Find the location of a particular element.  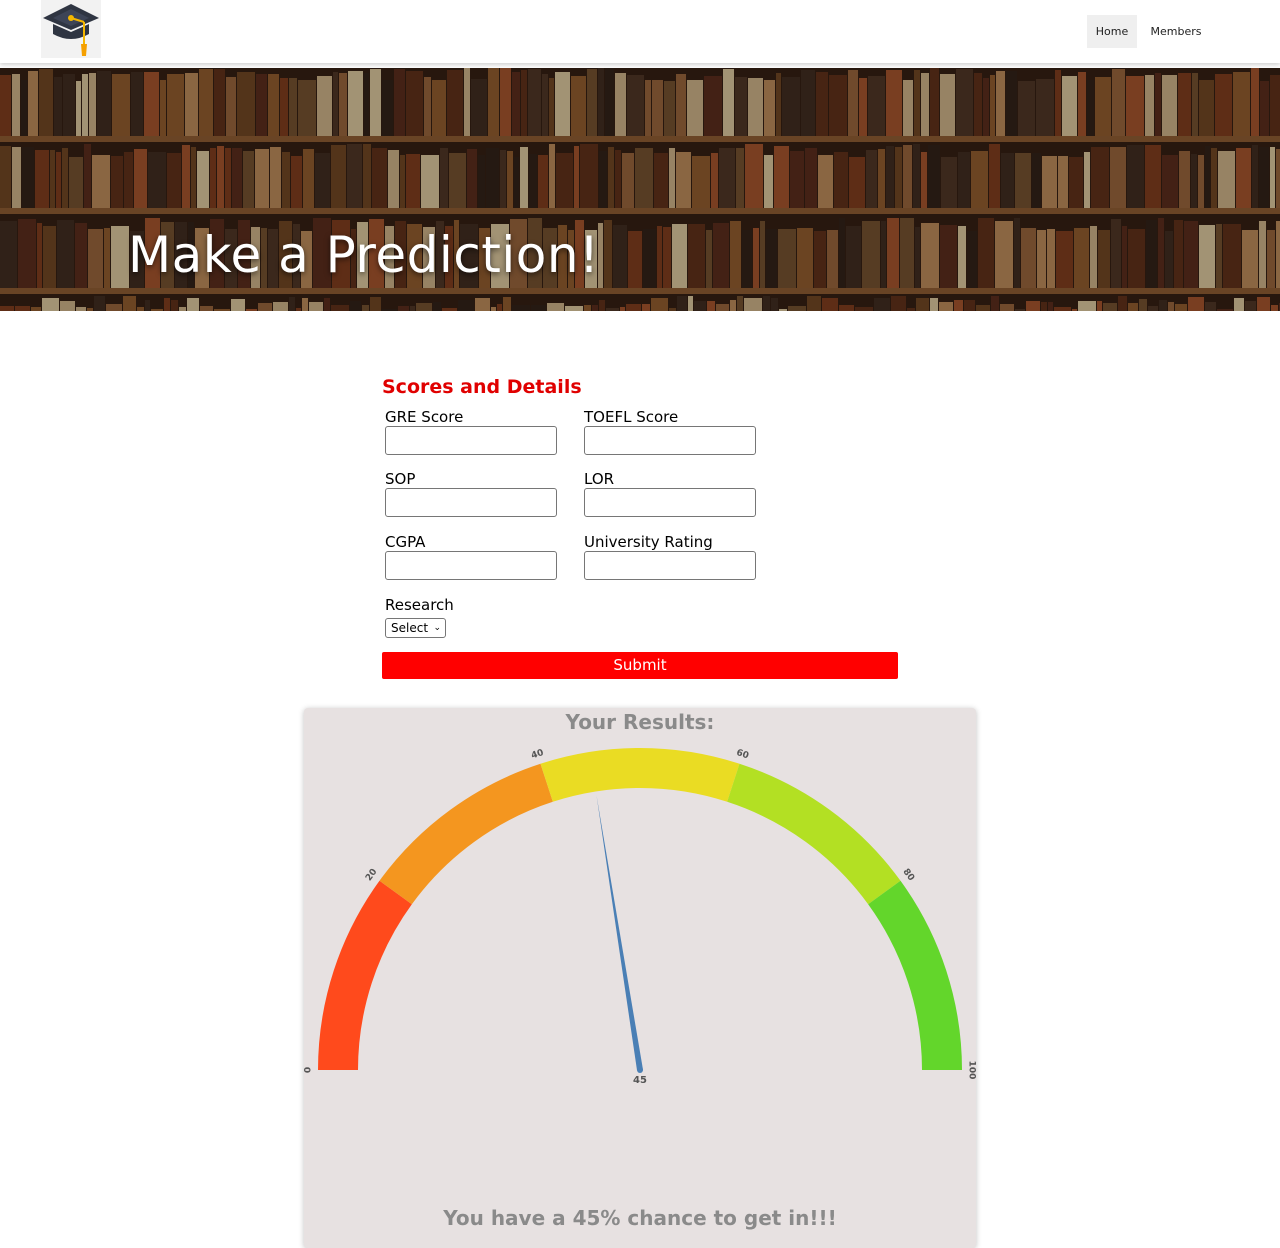

chevron-down-icon: ⌄ is located at coordinates (437, 628).